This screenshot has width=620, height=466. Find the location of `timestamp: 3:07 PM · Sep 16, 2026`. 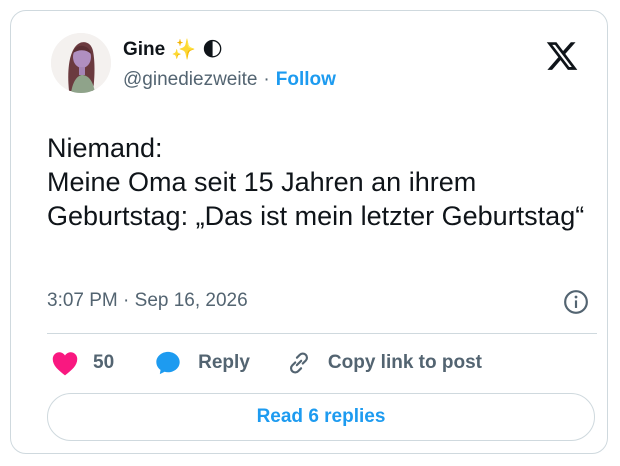

timestamp: 3:07 PM · Sep 16, 2026 is located at coordinates (147, 301).